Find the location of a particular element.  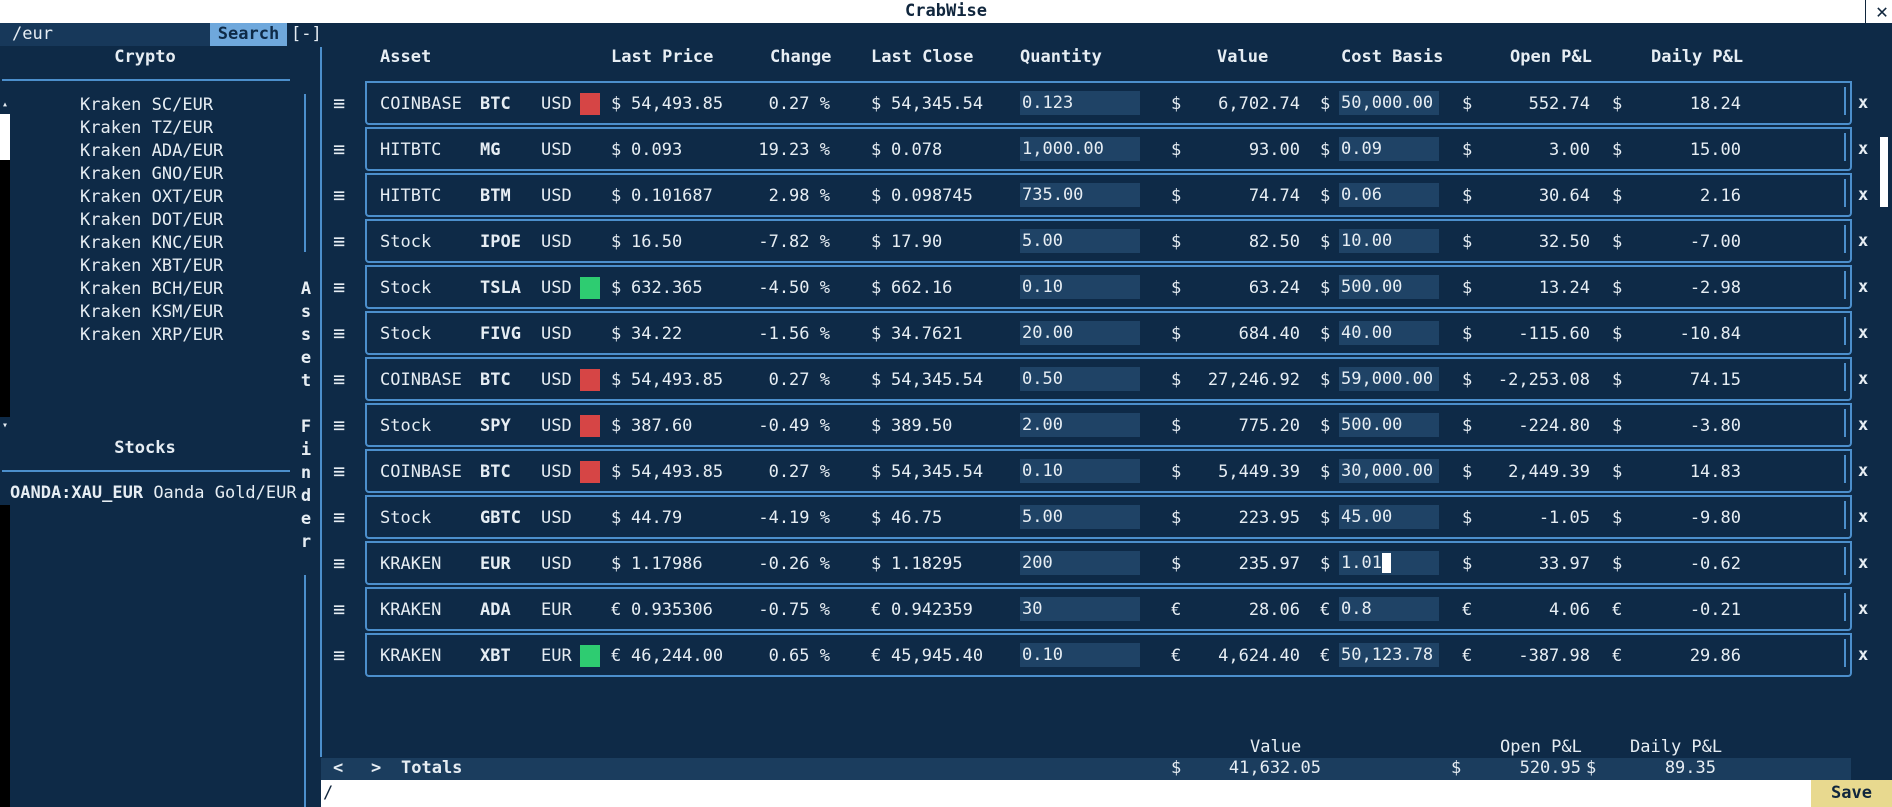

crypto-section-title: Crypto is located at coordinates (145, 57).